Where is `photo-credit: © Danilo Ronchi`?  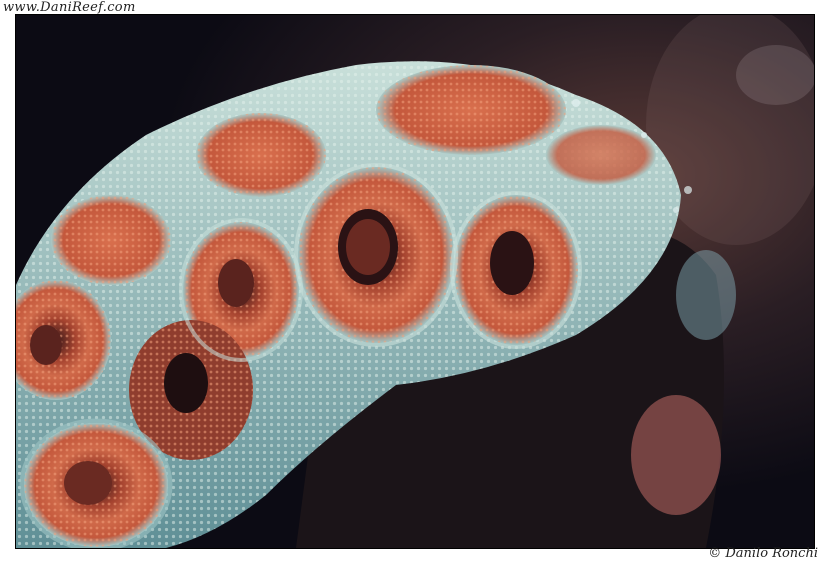 photo-credit: © Danilo Ronchi is located at coordinates (763, 553).